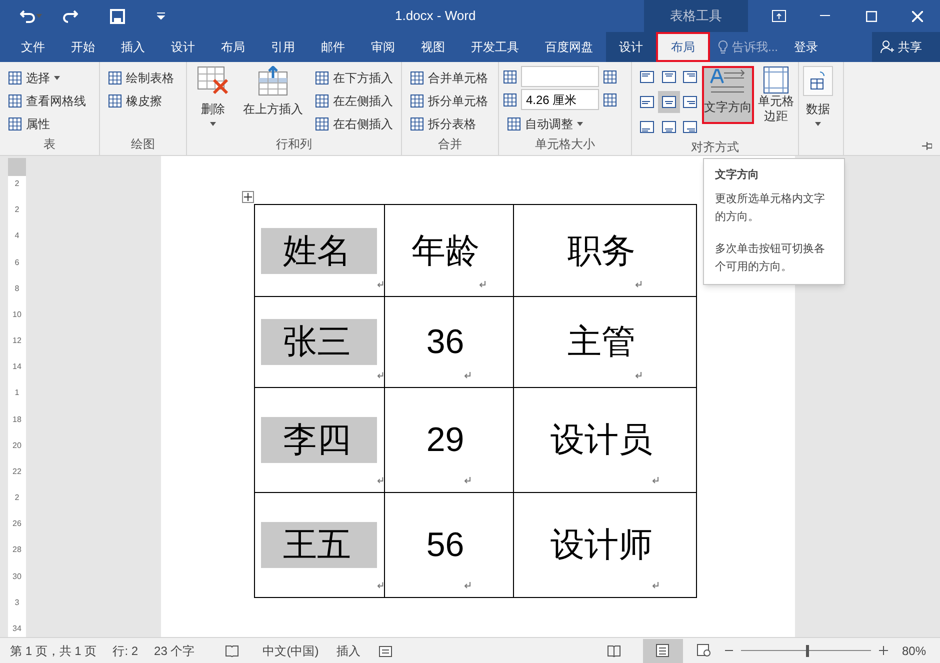  Describe the element at coordinates (161, 16) in the screenshot. I see `customize-caret-icon` at that location.